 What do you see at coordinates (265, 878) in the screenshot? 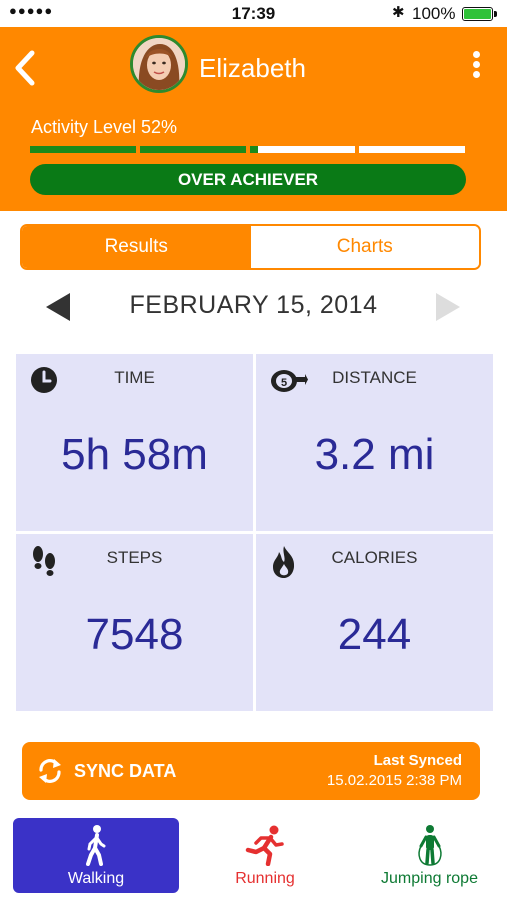
I see `activity-label: Running` at bounding box center [265, 878].